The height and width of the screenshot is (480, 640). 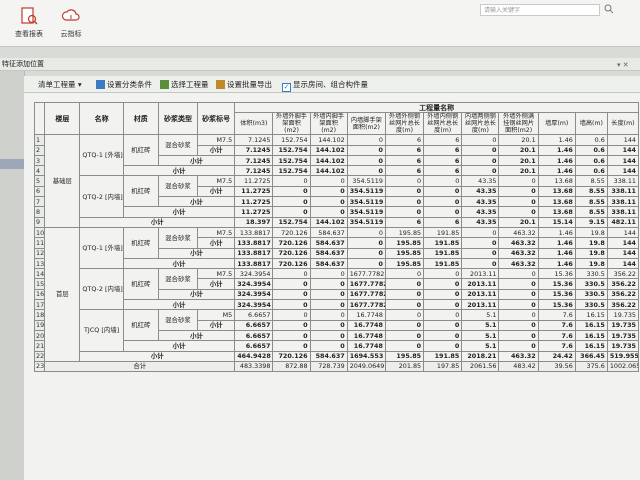 What do you see at coordinates (623, 65) in the screenshot?
I see `pin-icon: ▾ ✕` at bounding box center [623, 65].